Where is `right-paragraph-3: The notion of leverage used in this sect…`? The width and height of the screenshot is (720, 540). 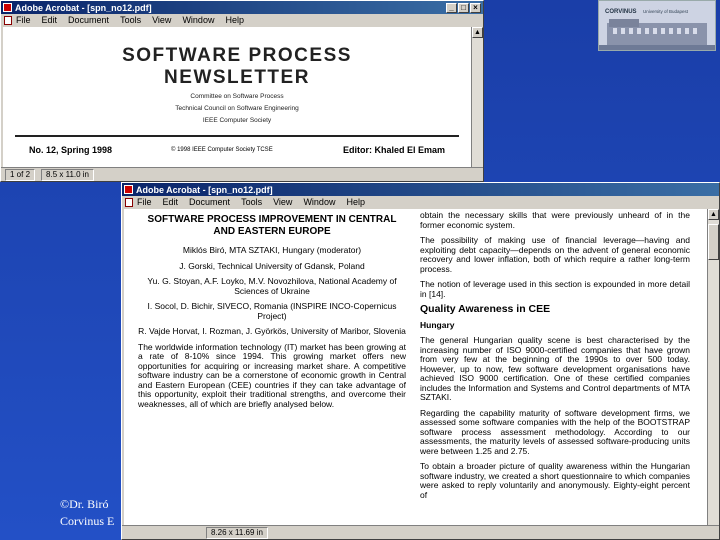 right-paragraph-3: The notion of leverage used in this sect… is located at coordinates (555, 289).